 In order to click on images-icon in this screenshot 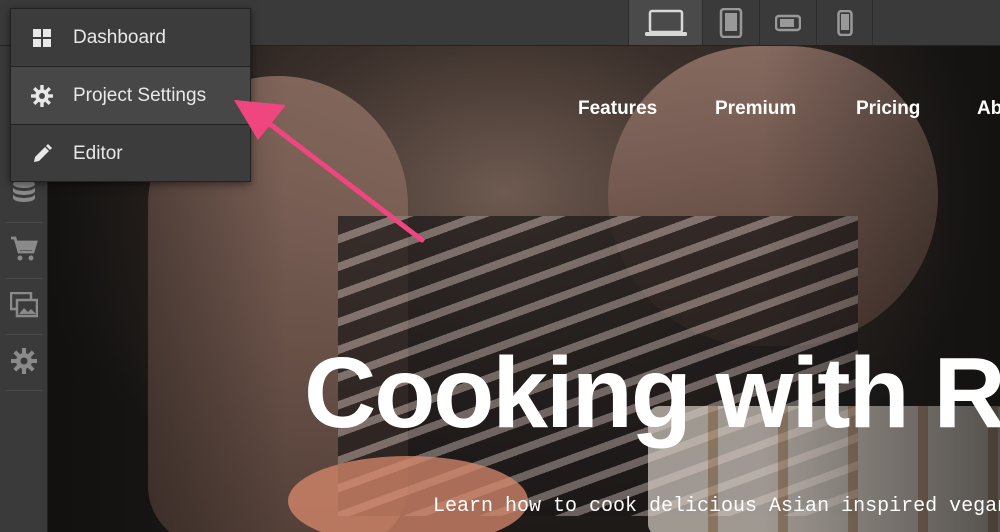, I will do `click(24, 305)`.